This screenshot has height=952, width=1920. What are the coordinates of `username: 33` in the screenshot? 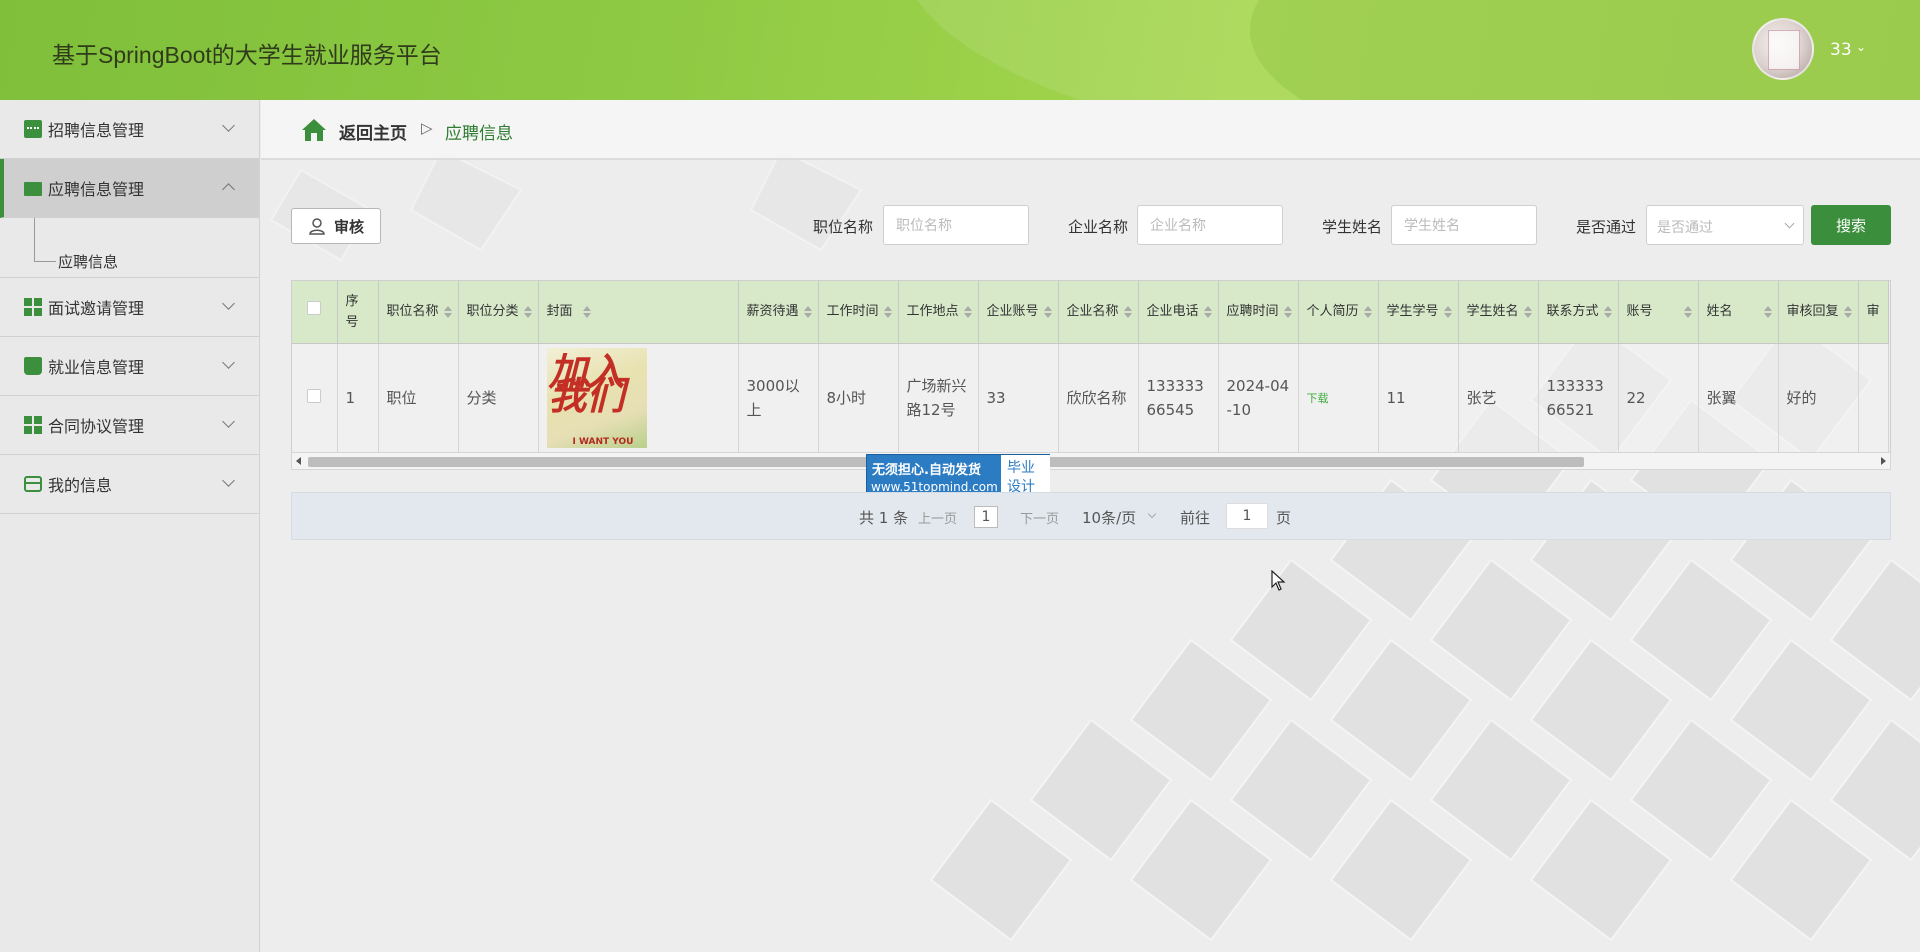 It's located at (1841, 50).